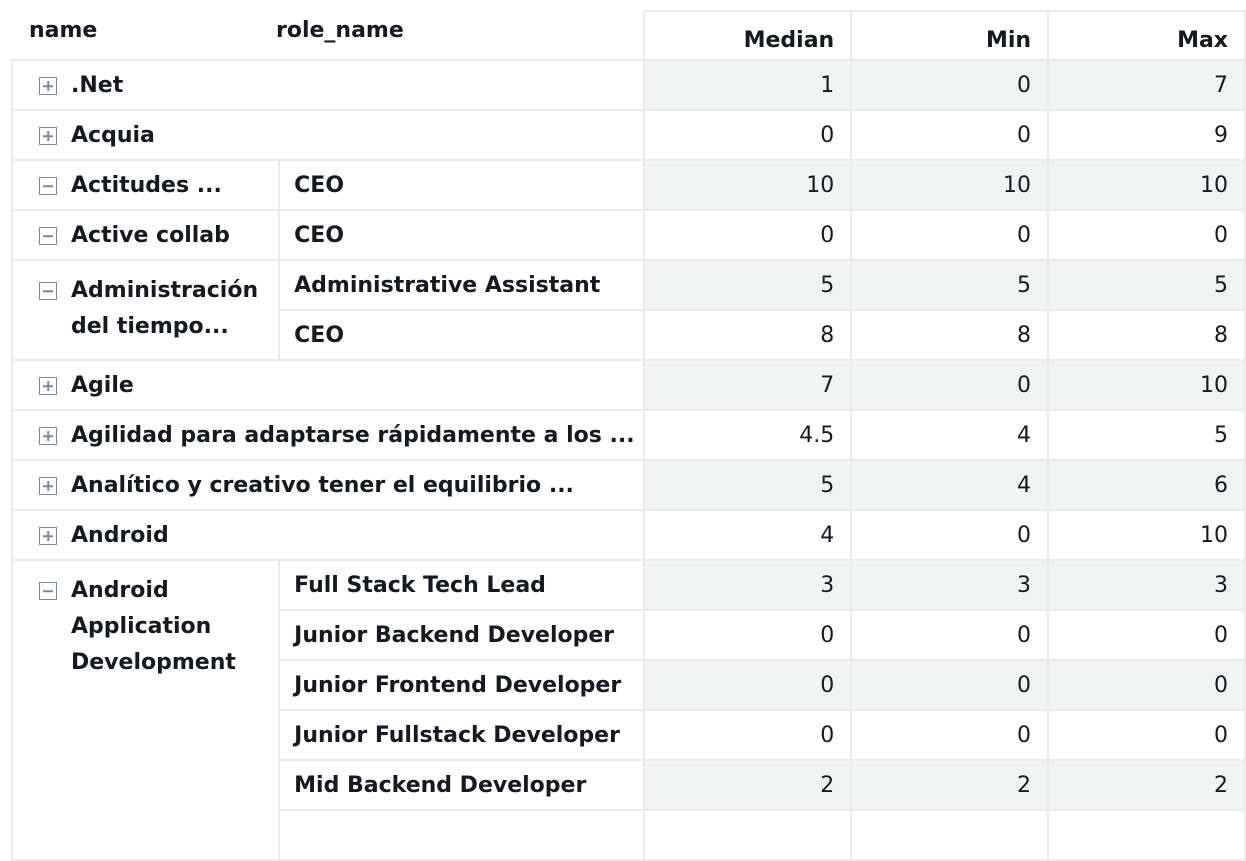 The width and height of the screenshot is (1246, 861). I want to click on name-cell: Agile, so click(328, 385).